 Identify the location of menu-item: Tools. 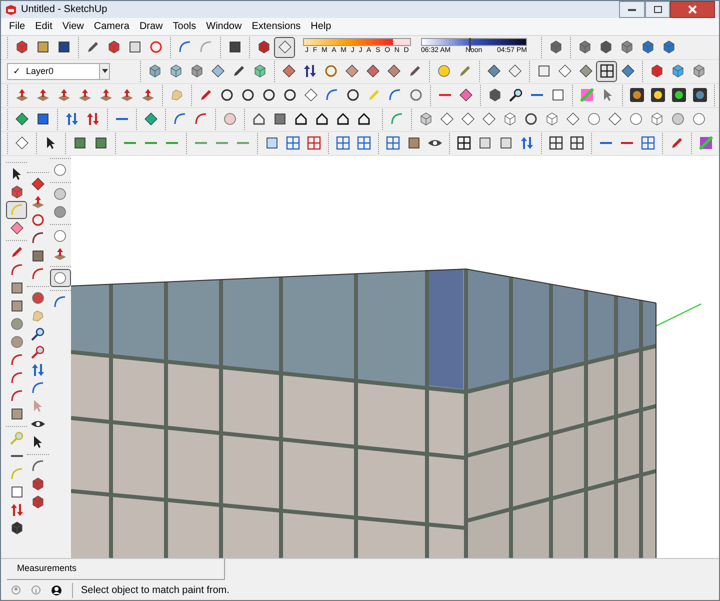
(184, 26).